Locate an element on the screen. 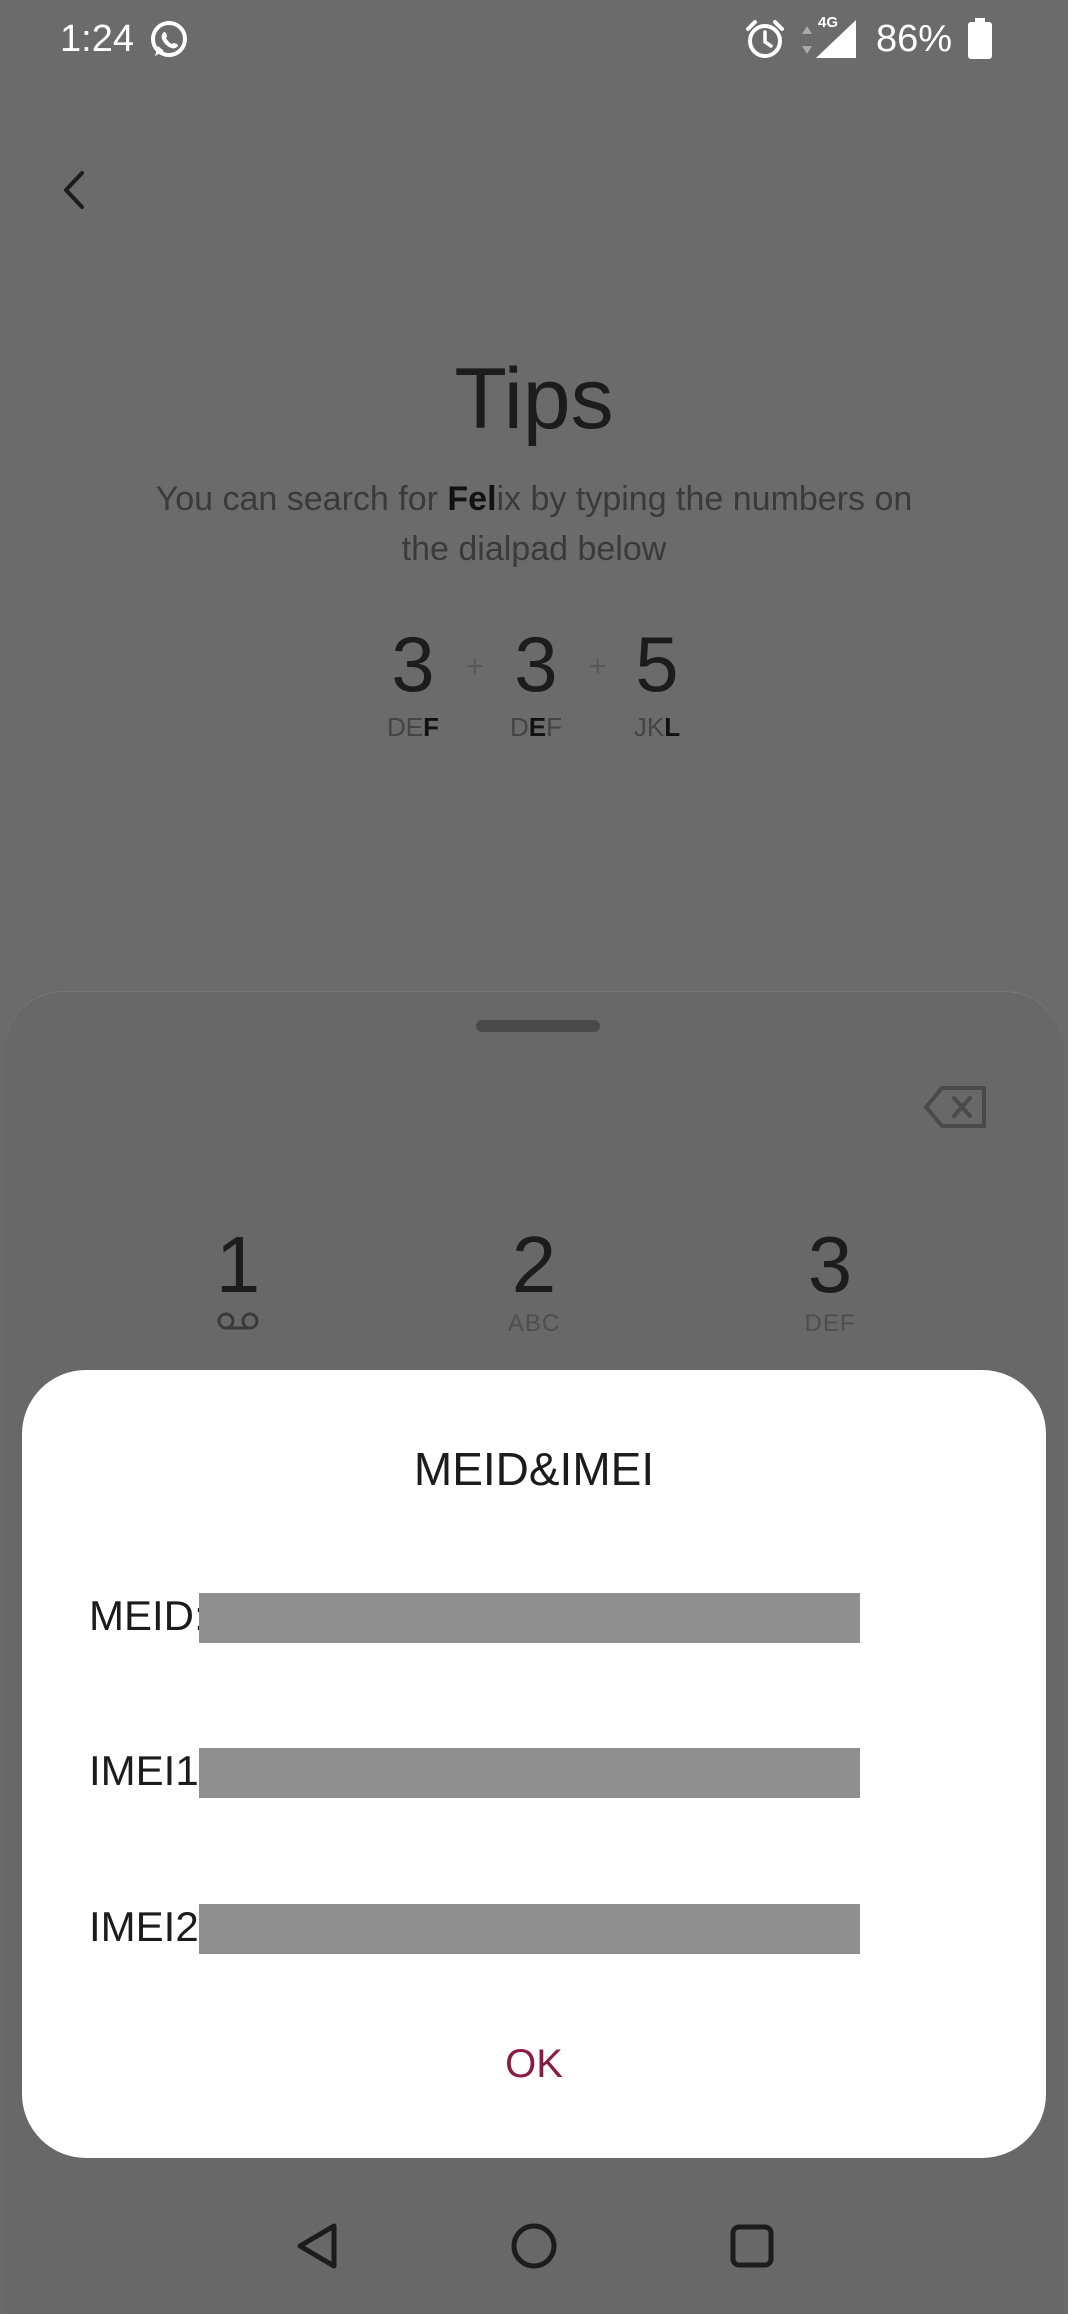  imei1-value-redacted is located at coordinates (529, 1773).